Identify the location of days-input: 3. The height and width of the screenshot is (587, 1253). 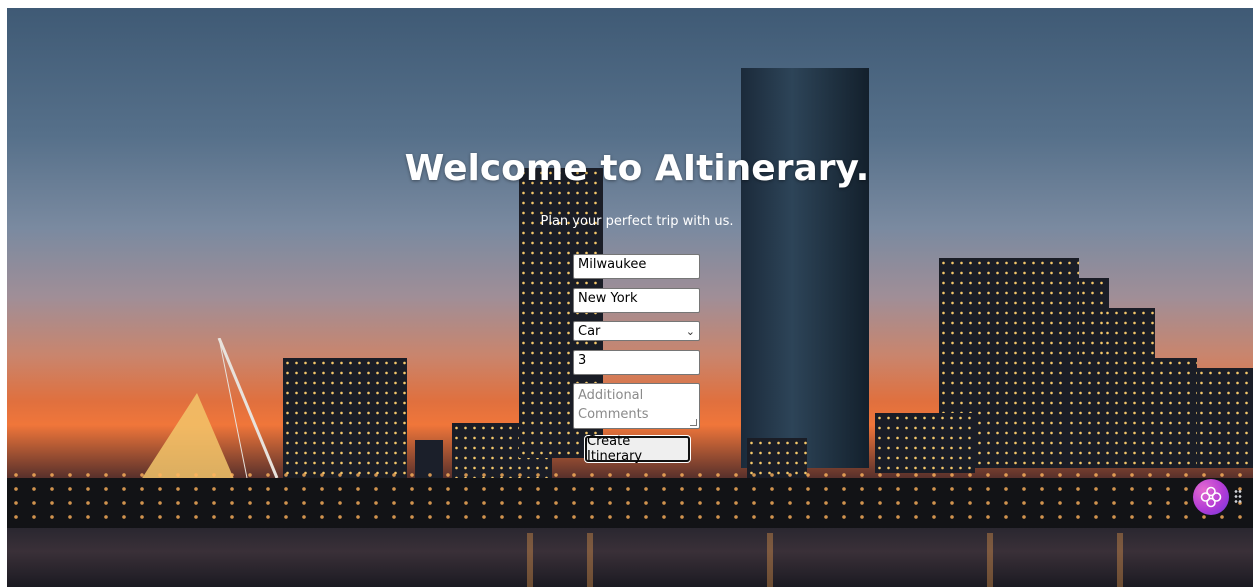
(636, 362).